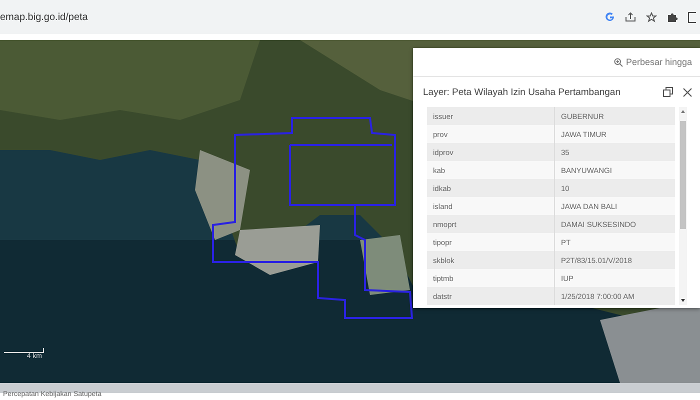 The height and width of the screenshot is (400, 700). What do you see at coordinates (618, 62) in the screenshot?
I see `zoom-in-icon` at bounding box center [618, 62].